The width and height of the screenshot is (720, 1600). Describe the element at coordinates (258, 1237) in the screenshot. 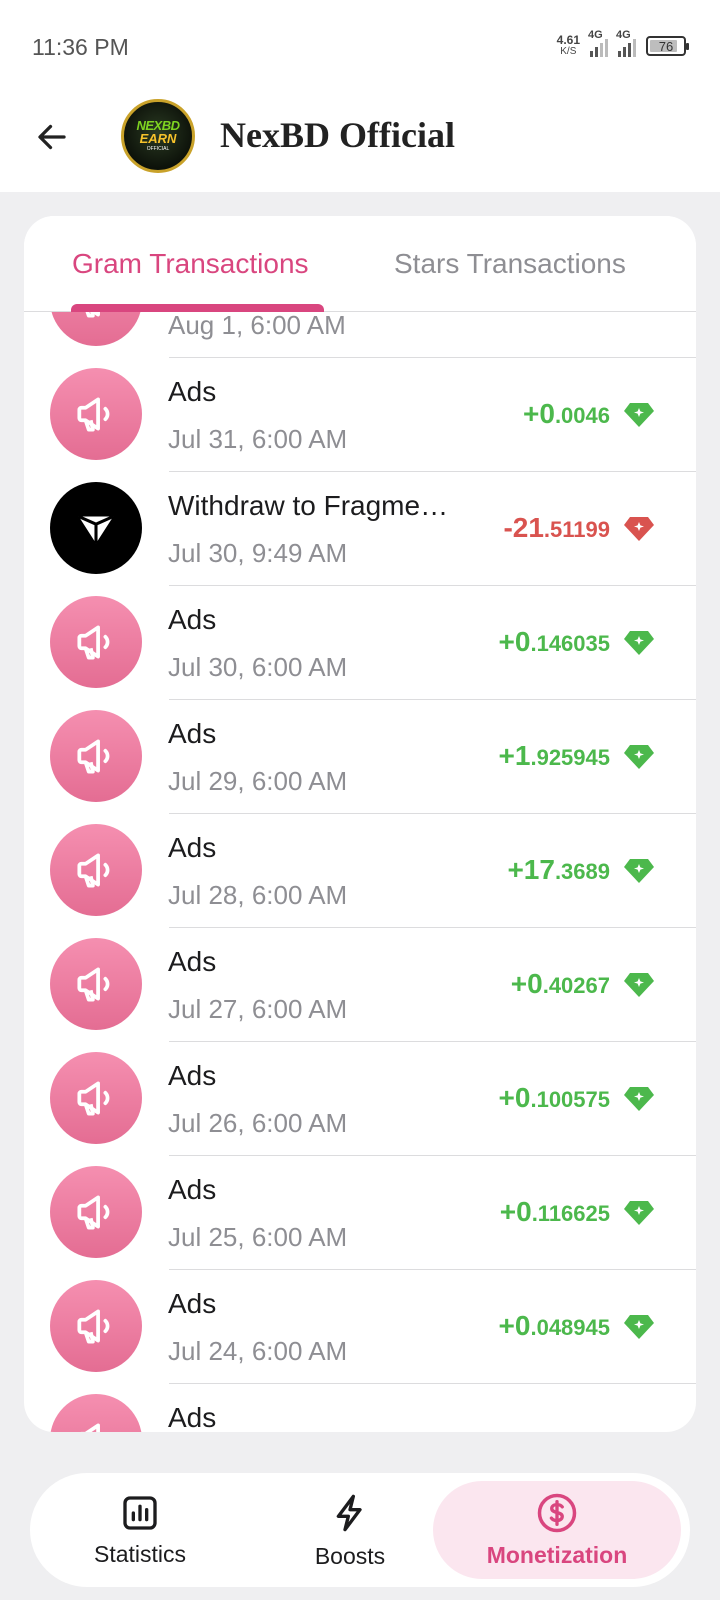

I see `transaction-date: Jul 25, 6:00 AM` at that location.